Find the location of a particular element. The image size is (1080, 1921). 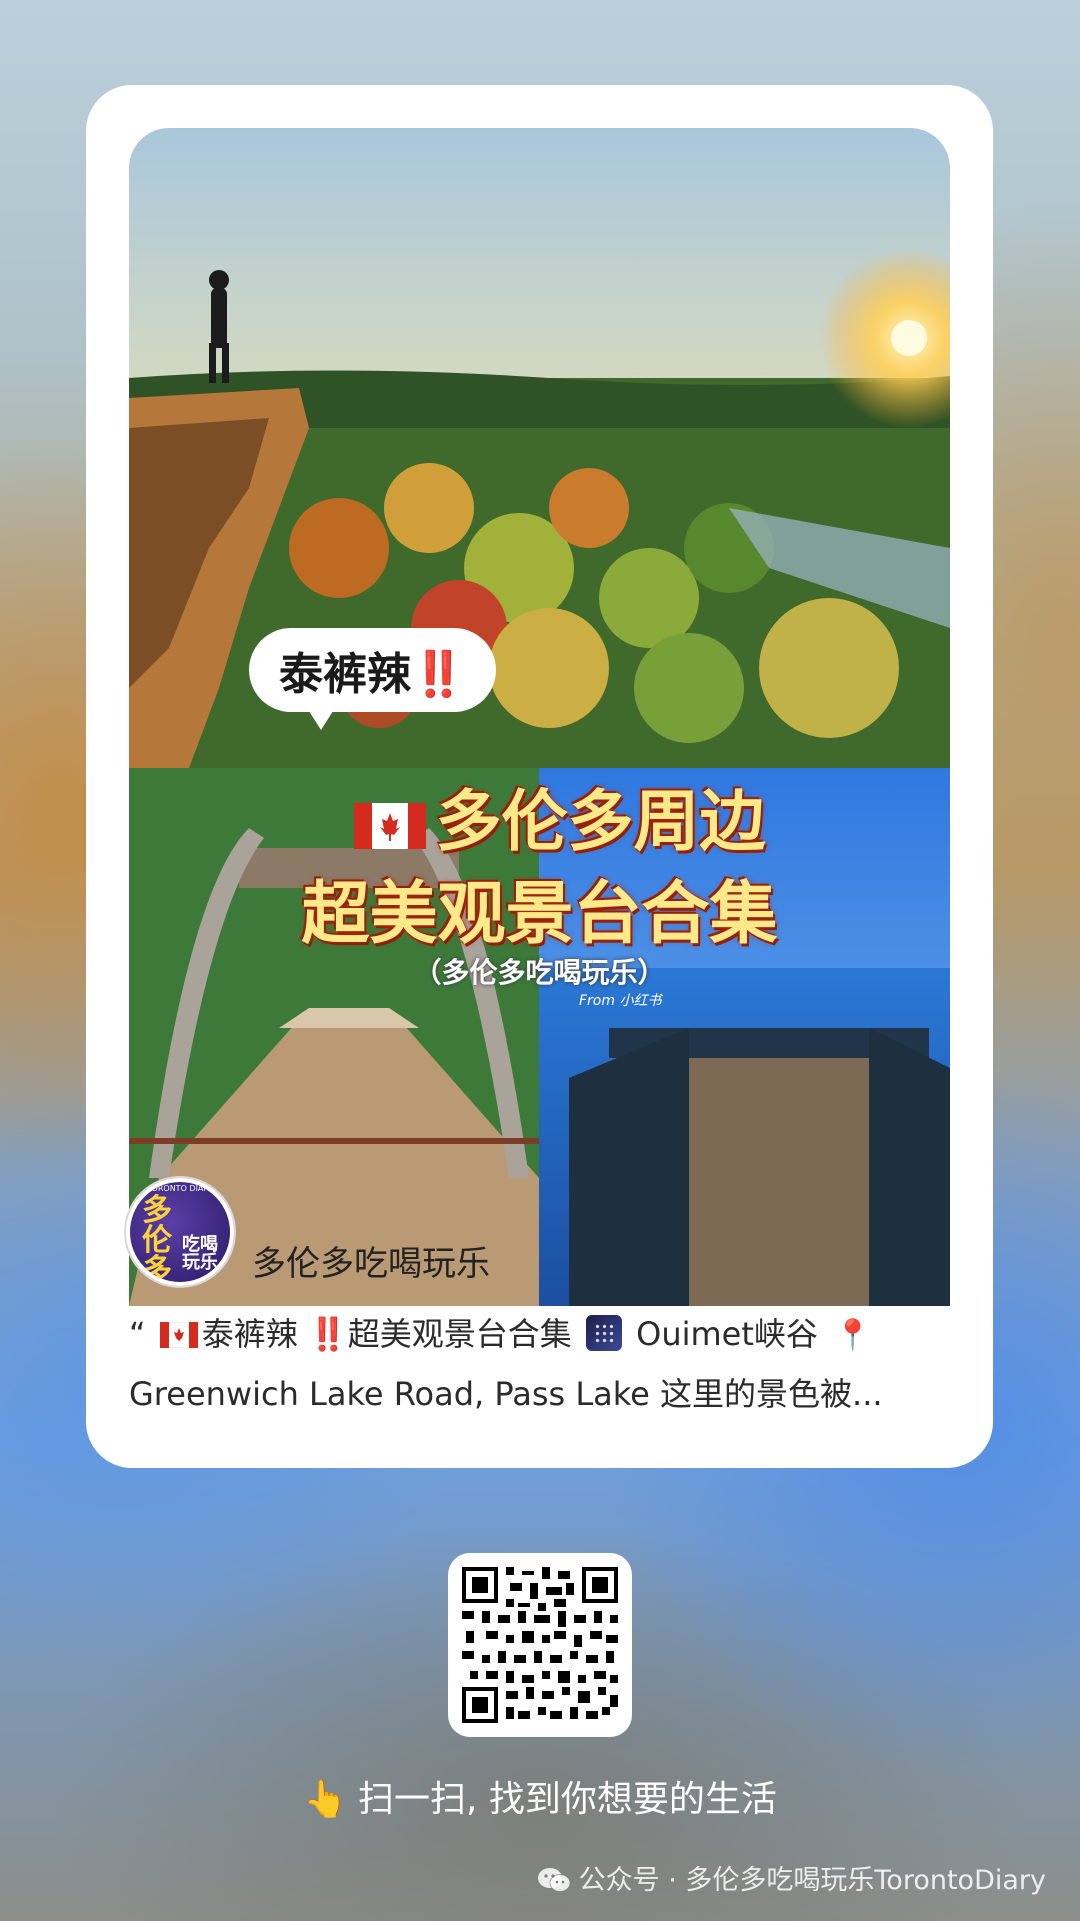

footer-watermark: 公众号 · 多伦多吃喝玩乐TorontoDiary is located at coordinates (791, 1877).